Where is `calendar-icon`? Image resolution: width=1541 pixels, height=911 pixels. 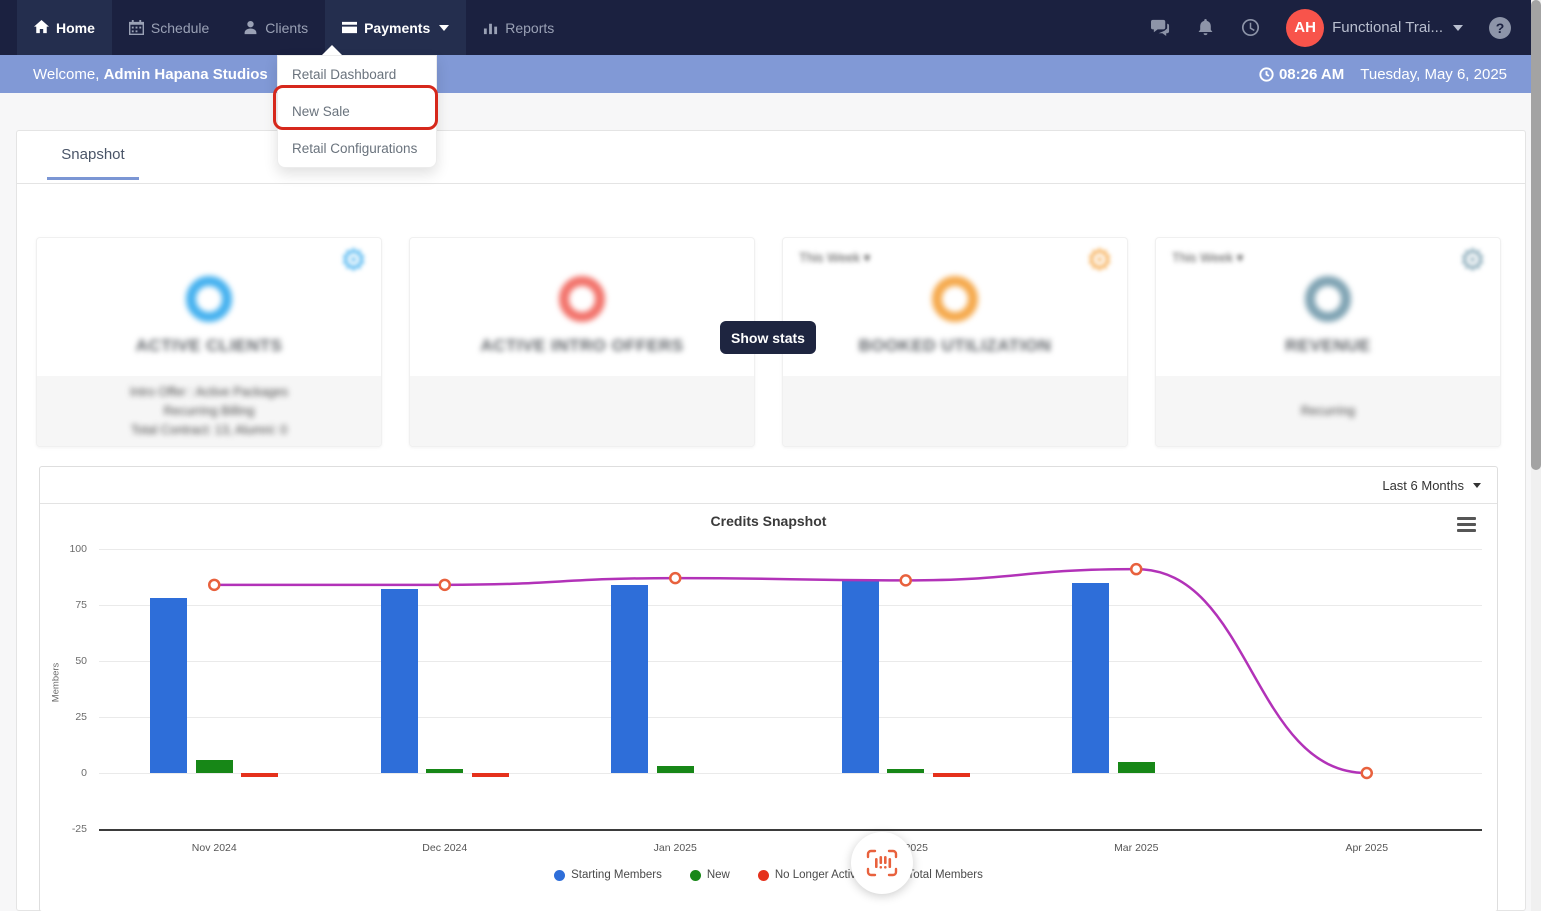 calendar-icon is located at coordinates (136, 27).